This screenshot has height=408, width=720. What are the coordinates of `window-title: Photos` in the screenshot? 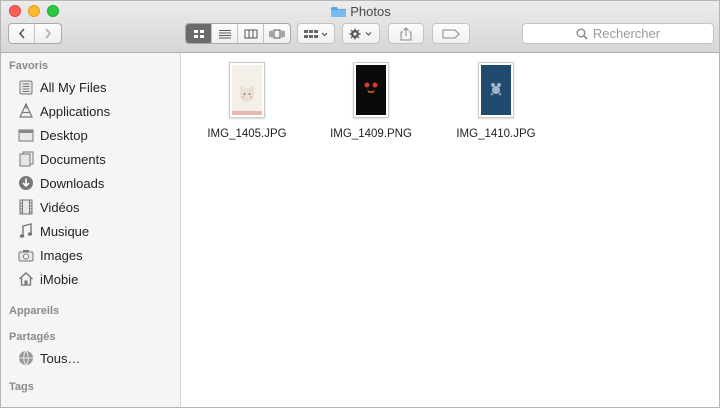 It's located at (360, 12).